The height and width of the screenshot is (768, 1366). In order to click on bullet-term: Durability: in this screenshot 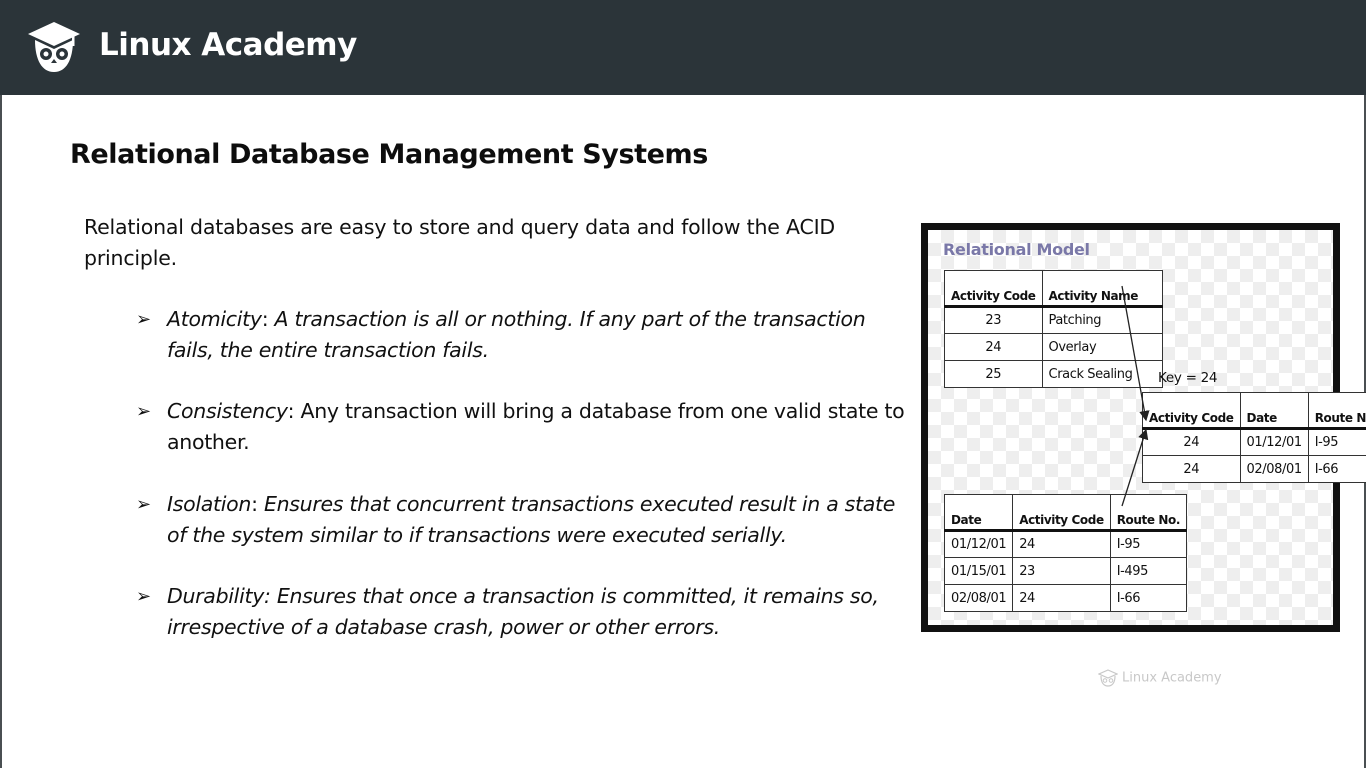, I will do `click(219, 596)`.